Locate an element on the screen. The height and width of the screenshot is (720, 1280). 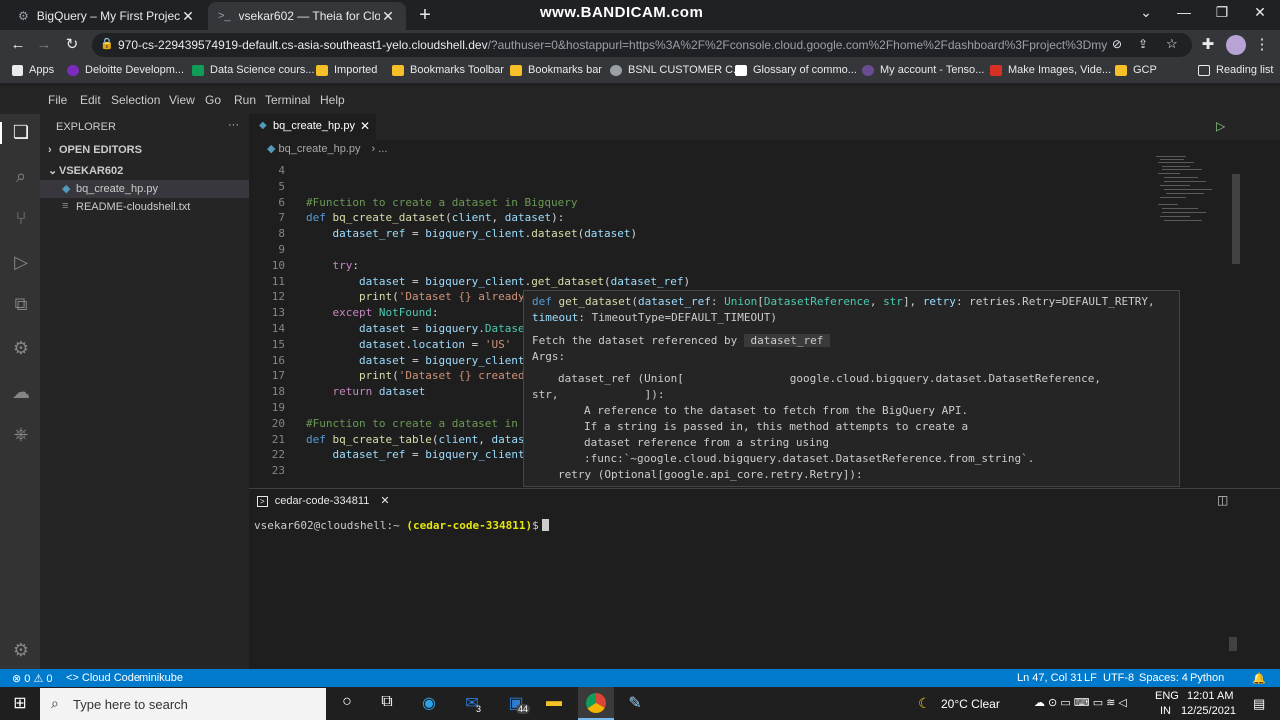
taskbar-search: ⌕ Type here to search is located at coordinates (183, 704).